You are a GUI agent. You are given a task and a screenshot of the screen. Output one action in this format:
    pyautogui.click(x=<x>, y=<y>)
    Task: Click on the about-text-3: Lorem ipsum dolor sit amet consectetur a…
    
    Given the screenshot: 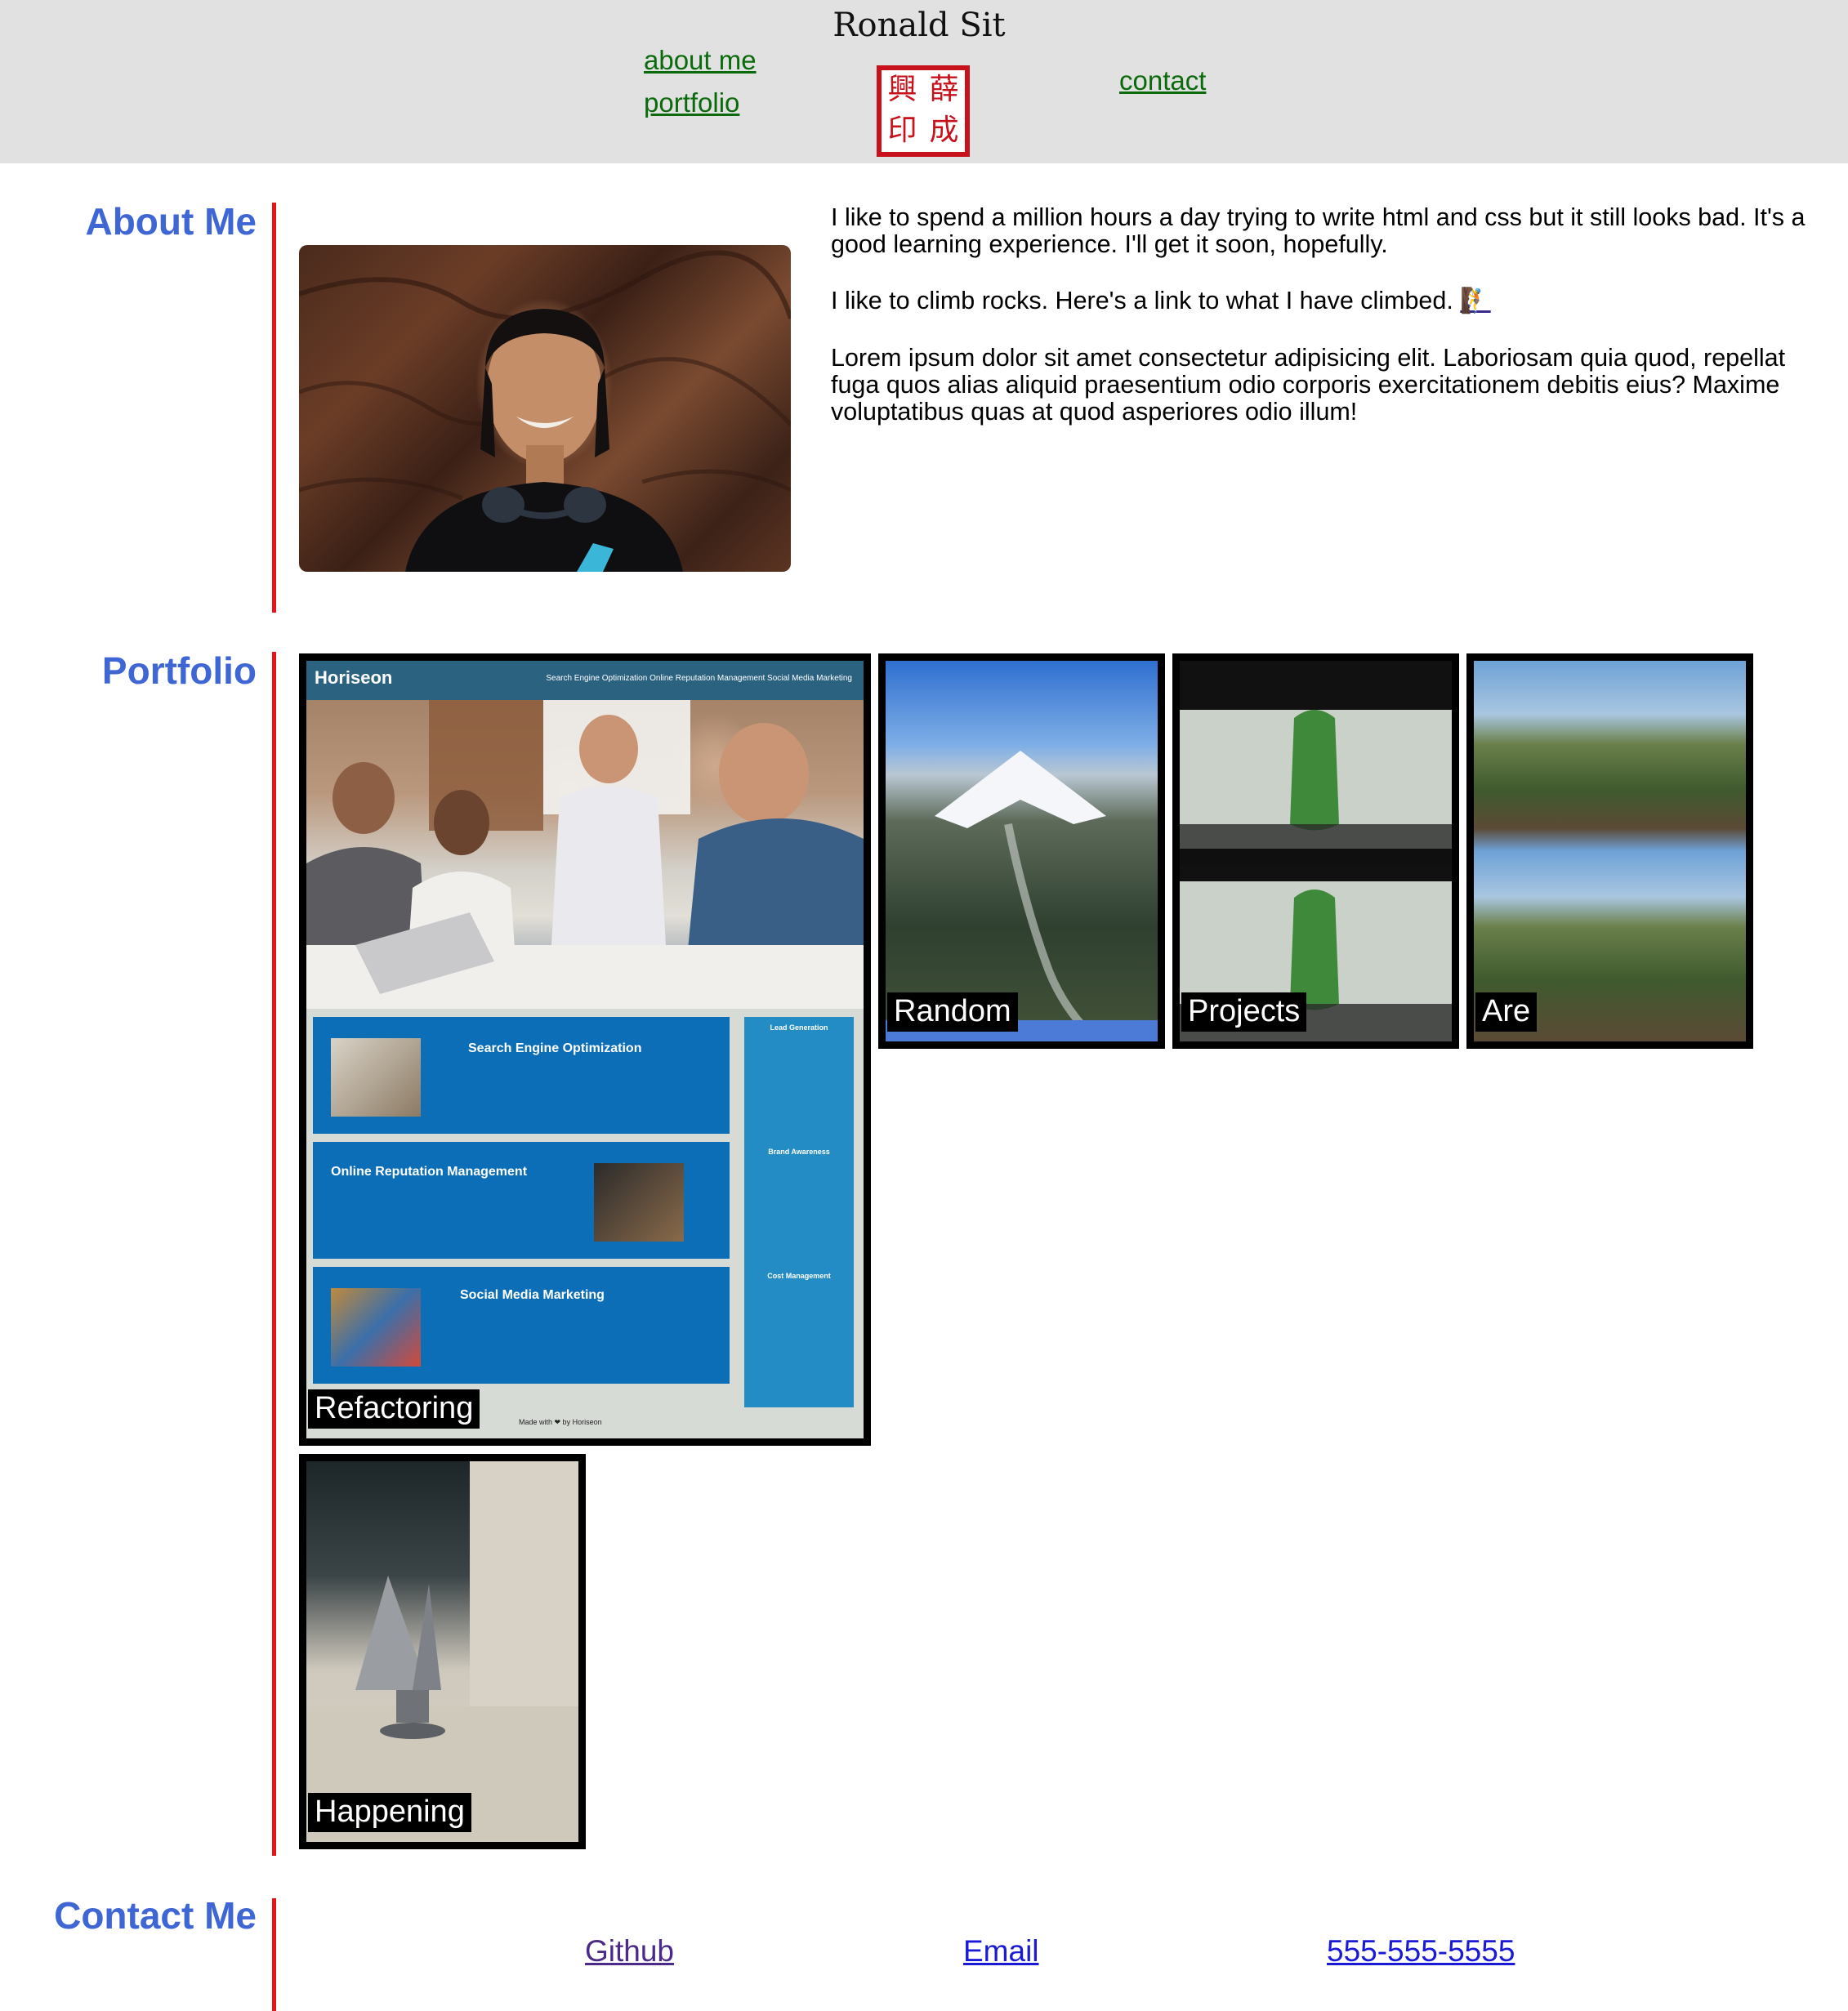 What is the action you would take?
    pyautogui.click(x=1308, y=385)
    